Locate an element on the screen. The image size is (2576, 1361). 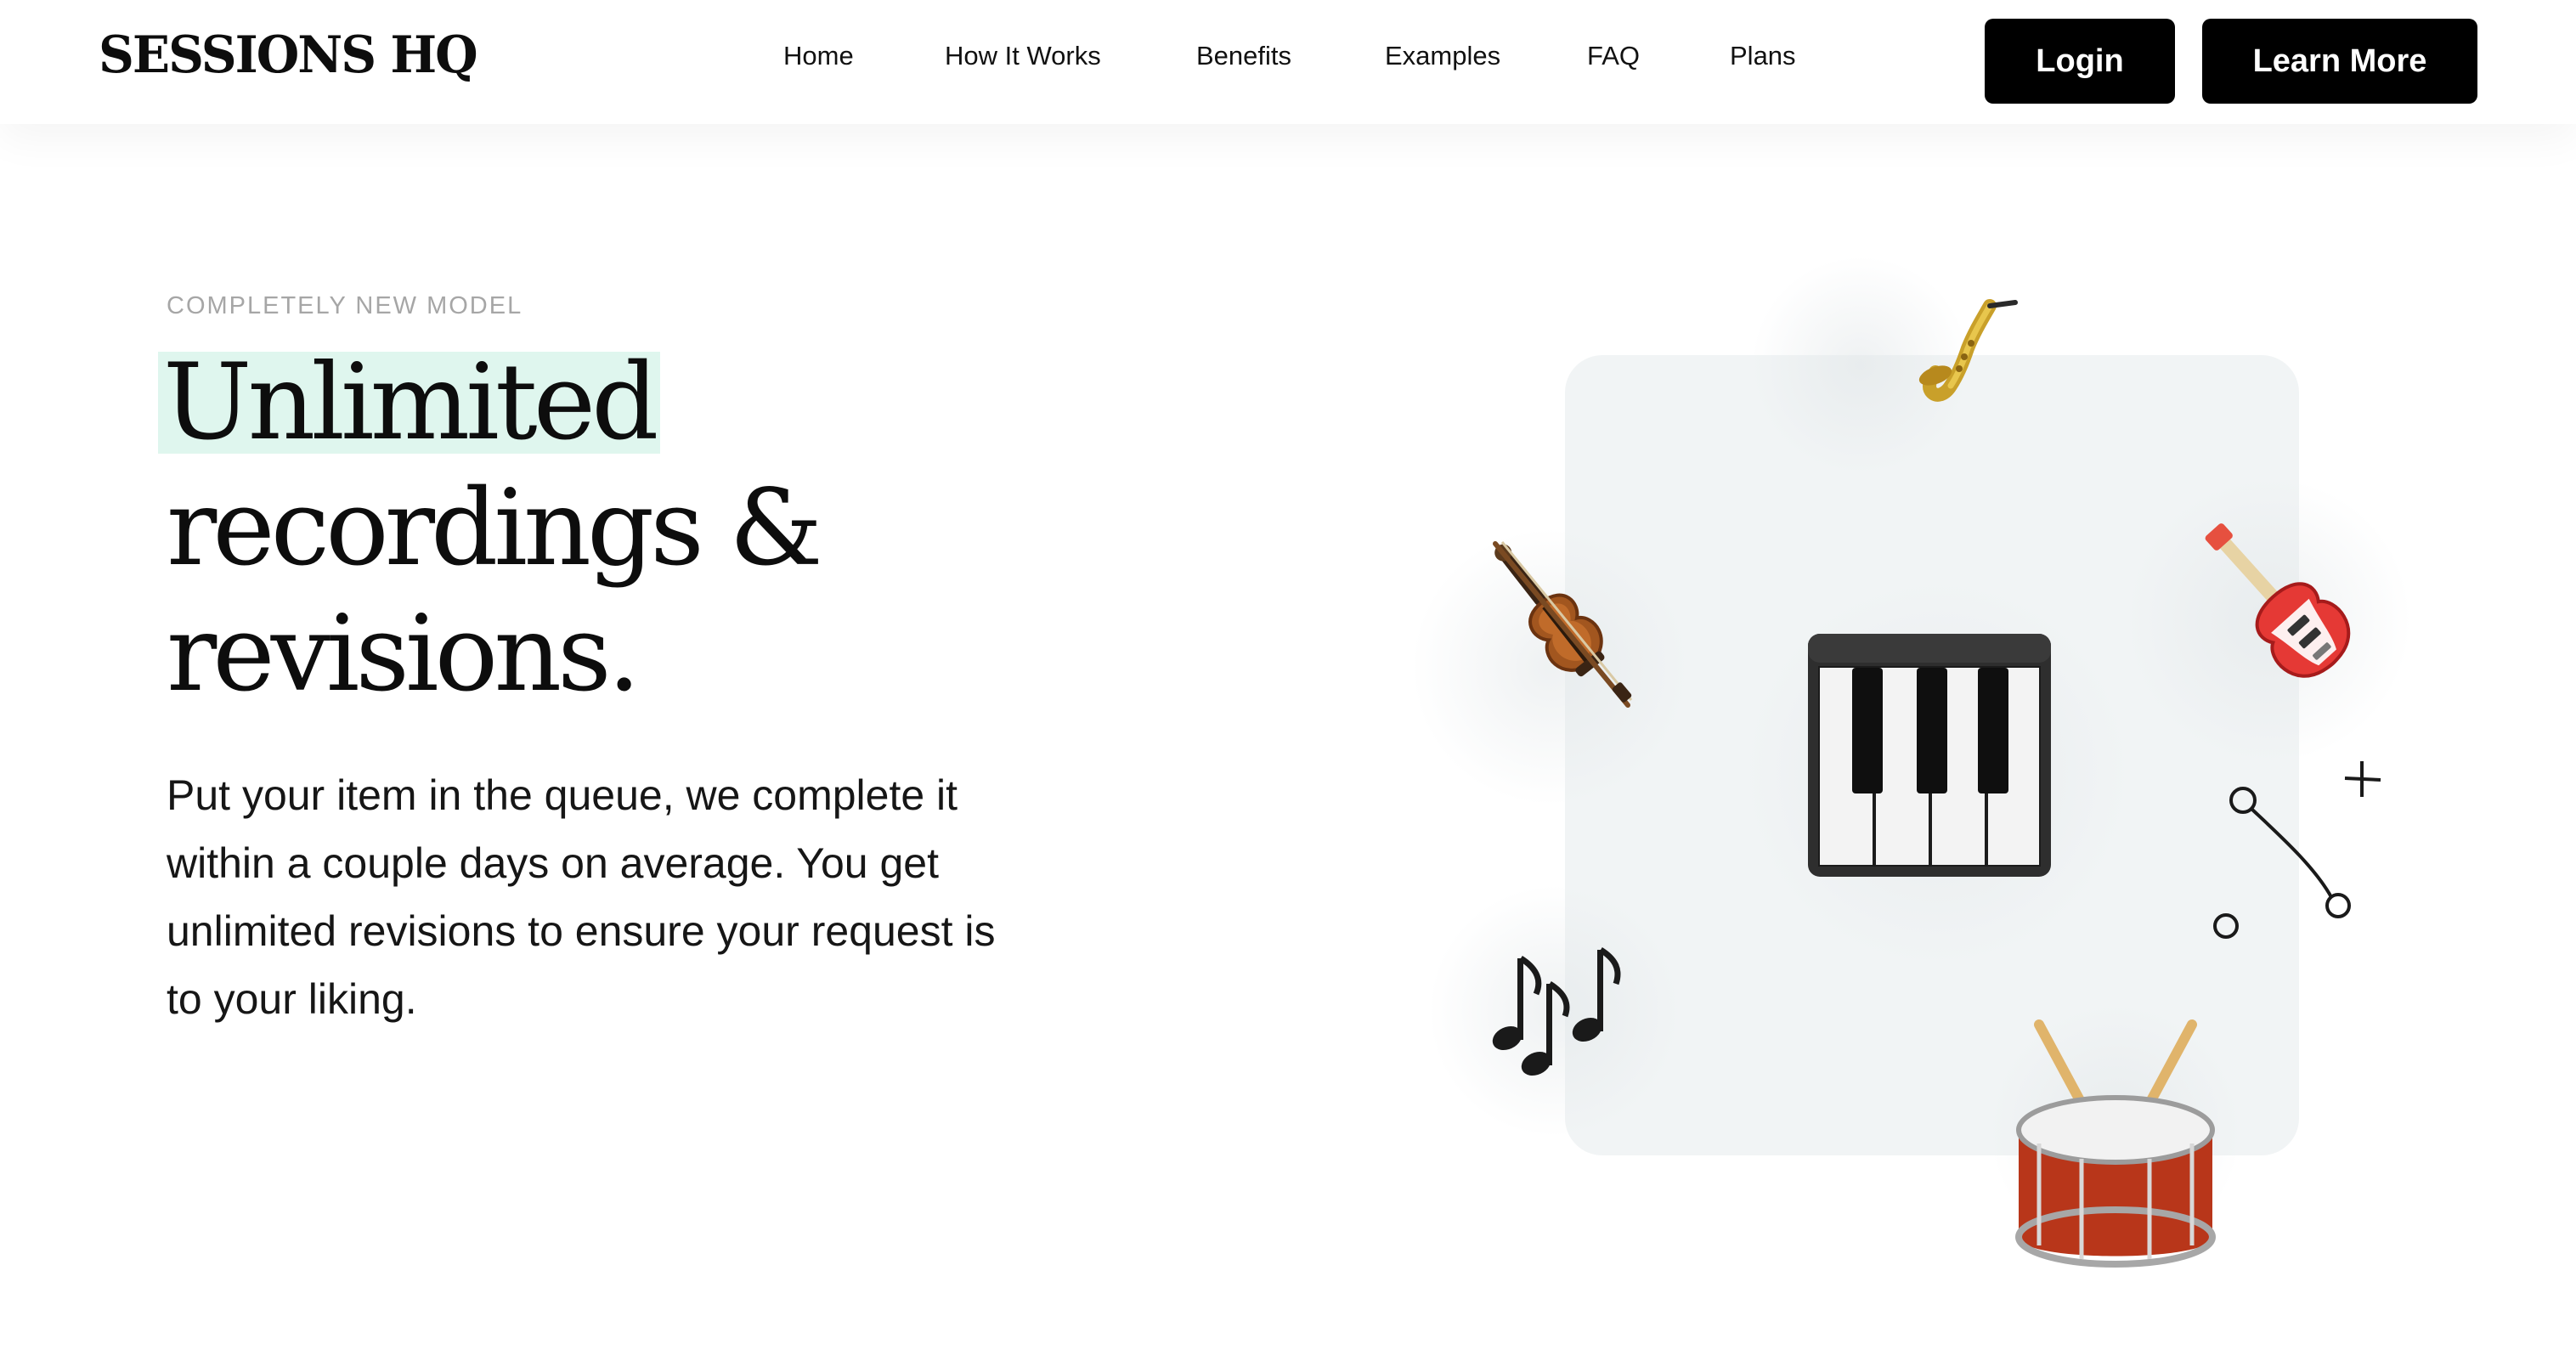
hero-headline: Unlimited recordings & revisions. is located at coordinates (491, 528).